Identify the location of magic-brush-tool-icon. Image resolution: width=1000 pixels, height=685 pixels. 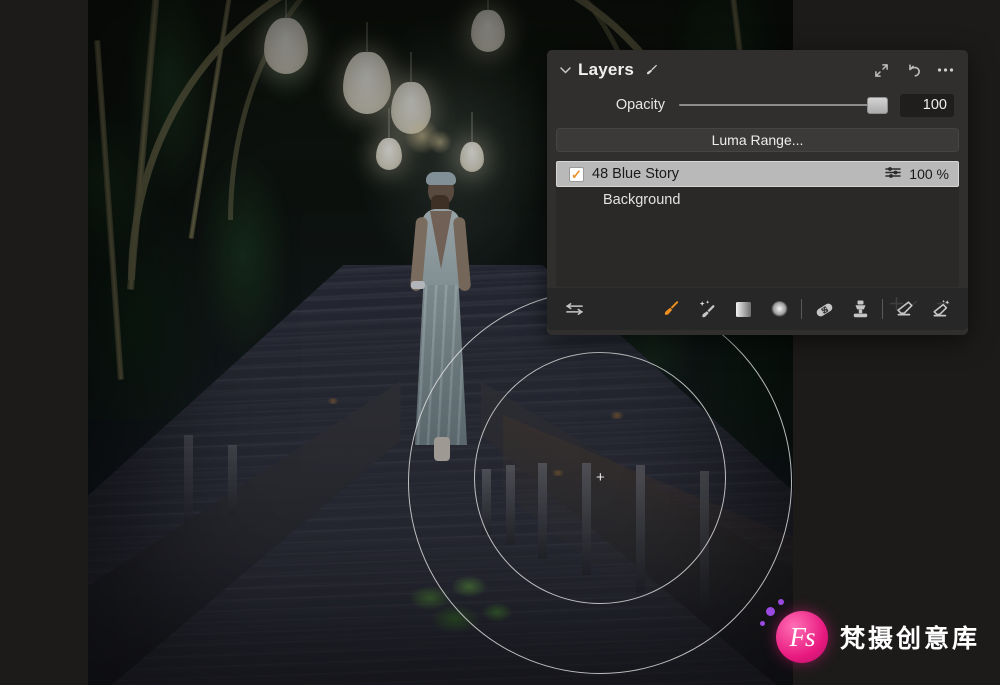
(707, 309).